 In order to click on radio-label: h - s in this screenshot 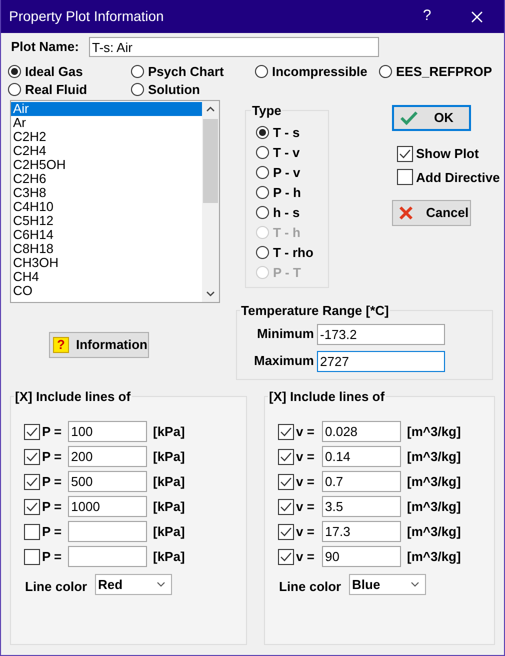, I will do `click(286, 212)`.